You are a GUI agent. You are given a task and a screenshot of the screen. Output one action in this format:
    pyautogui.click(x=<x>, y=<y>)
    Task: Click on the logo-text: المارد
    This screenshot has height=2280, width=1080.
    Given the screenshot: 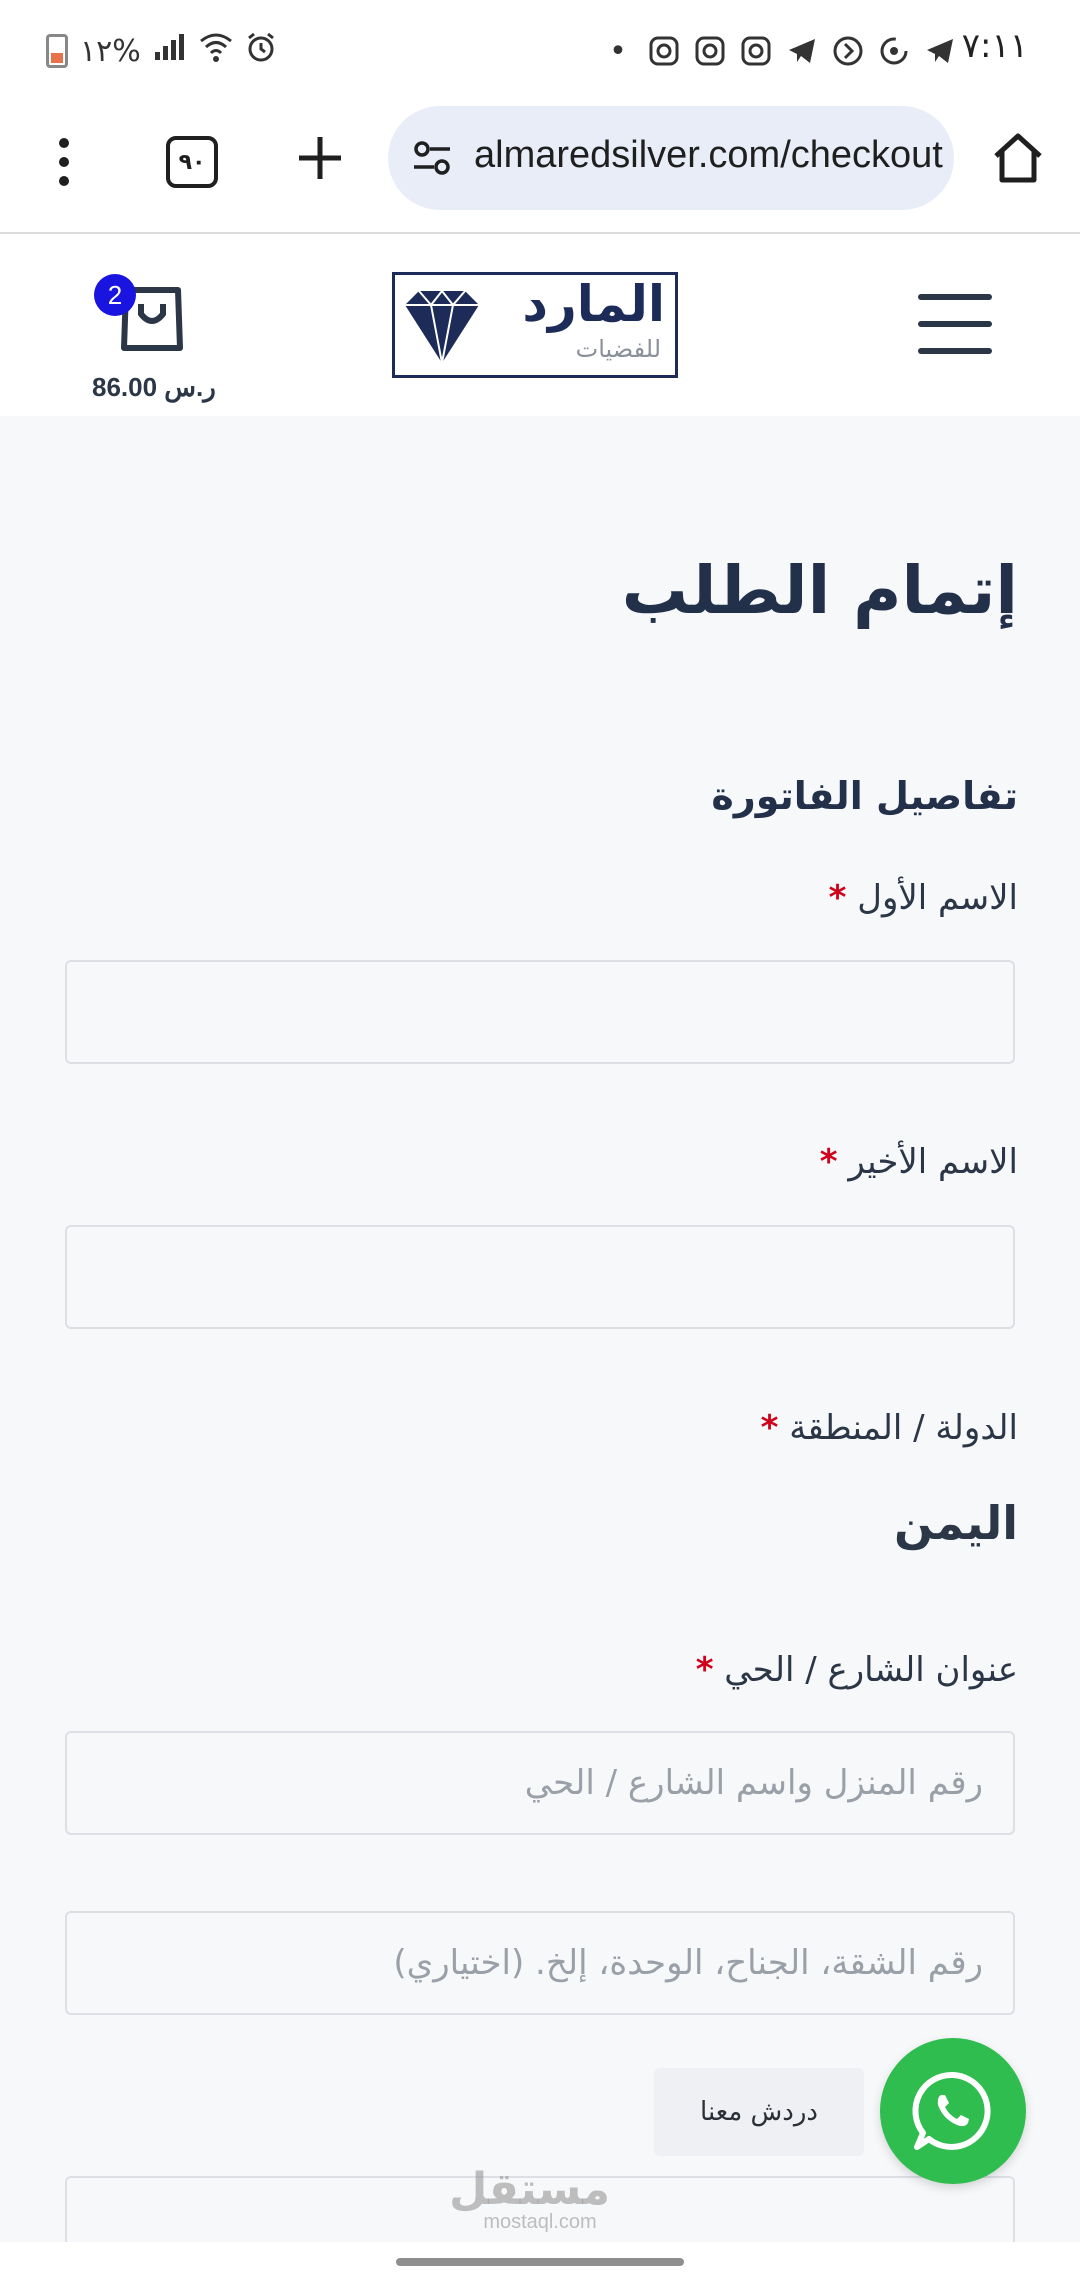 What is the action you would take?
    pyautogui.click(x=593, y=304)
    